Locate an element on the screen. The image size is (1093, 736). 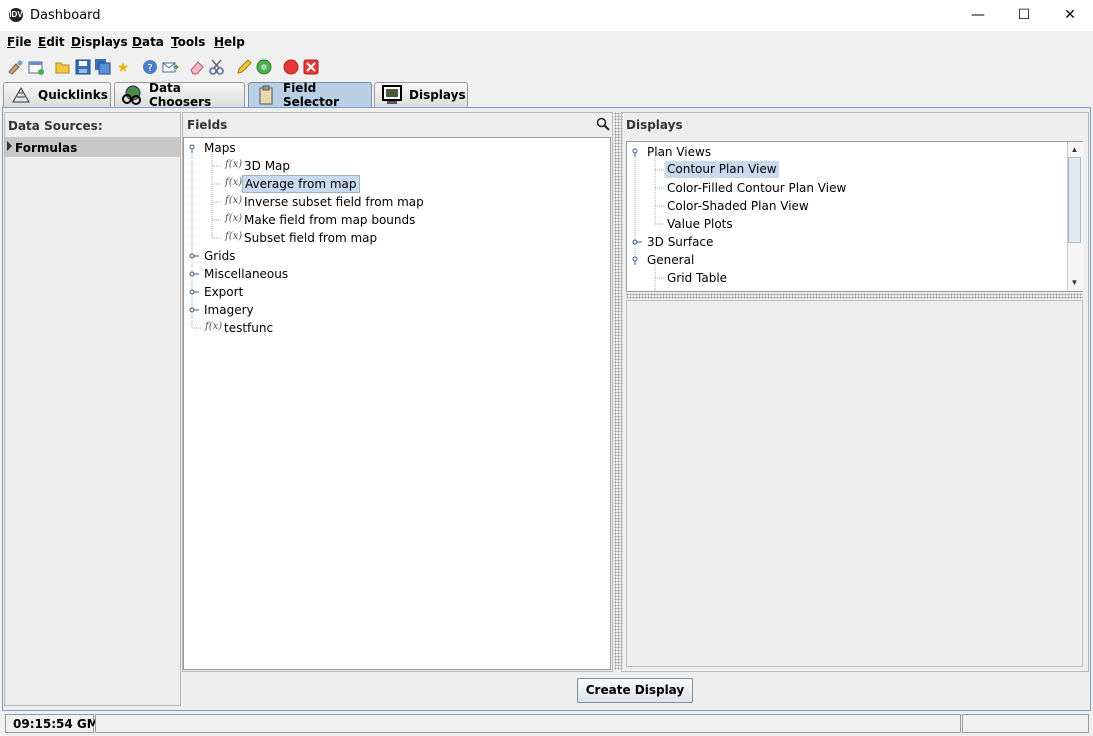
export-mail-icon is located at coordinates (170, 67).